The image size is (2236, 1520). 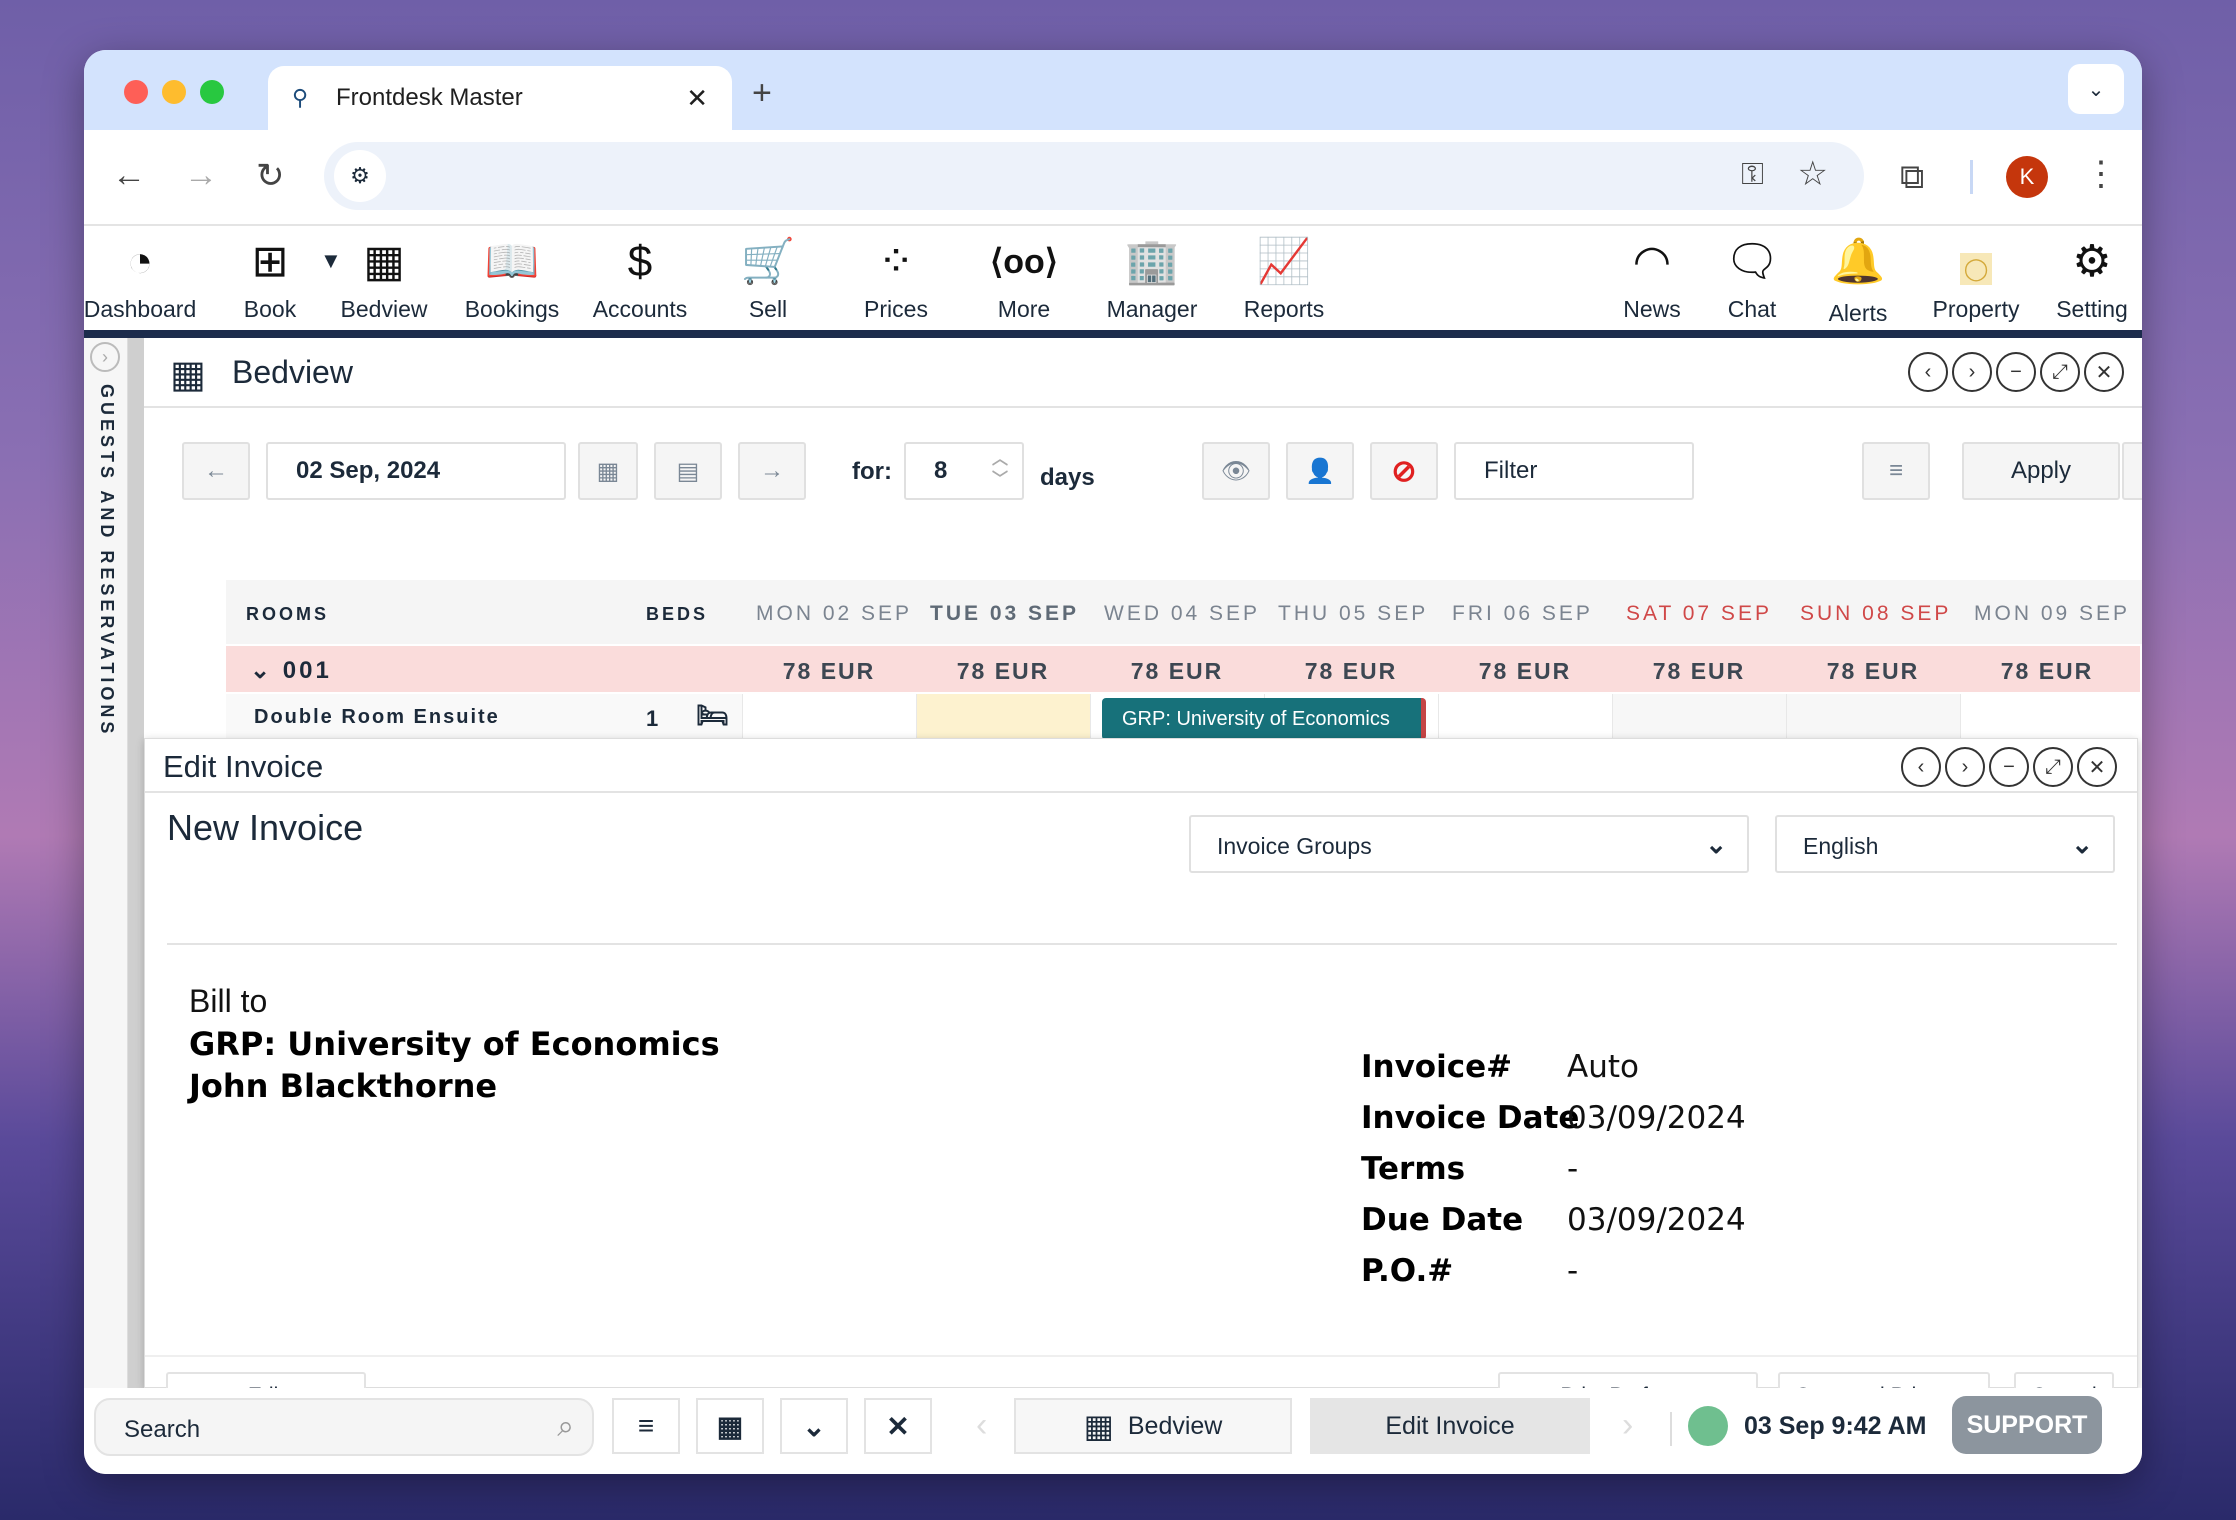 I want to click on search-icon: ⌕, so click(x=565, y=1427).